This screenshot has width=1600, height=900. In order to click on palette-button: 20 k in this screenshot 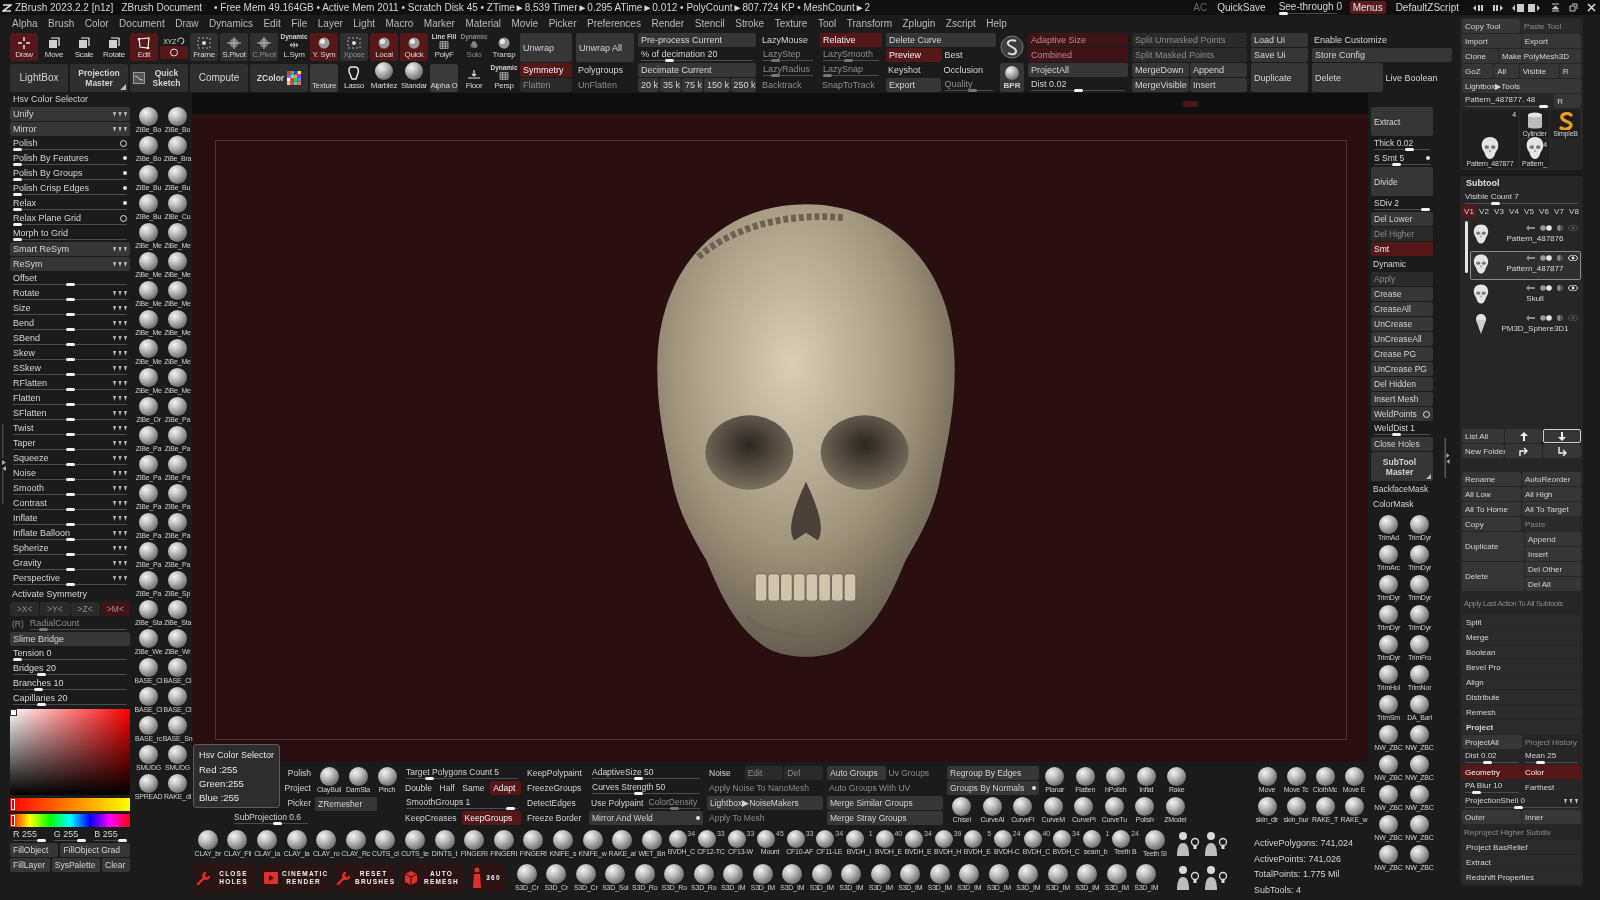, I will do `click(649, 85)`.